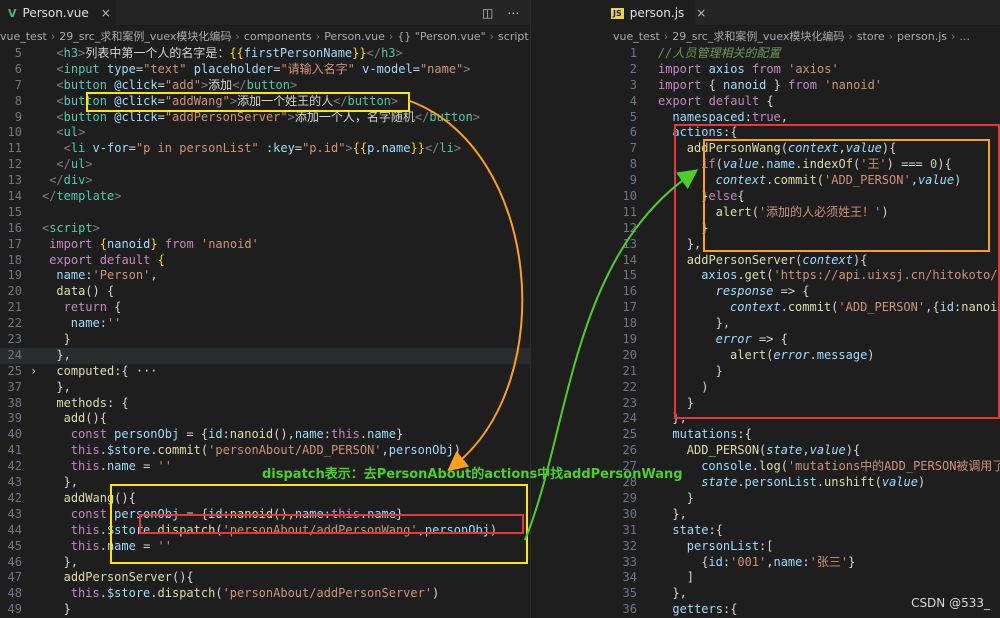  Describe the element at coordinates (801, 118) in the screenshot. I see `code-line: 5 namespaced:true,` at that location.